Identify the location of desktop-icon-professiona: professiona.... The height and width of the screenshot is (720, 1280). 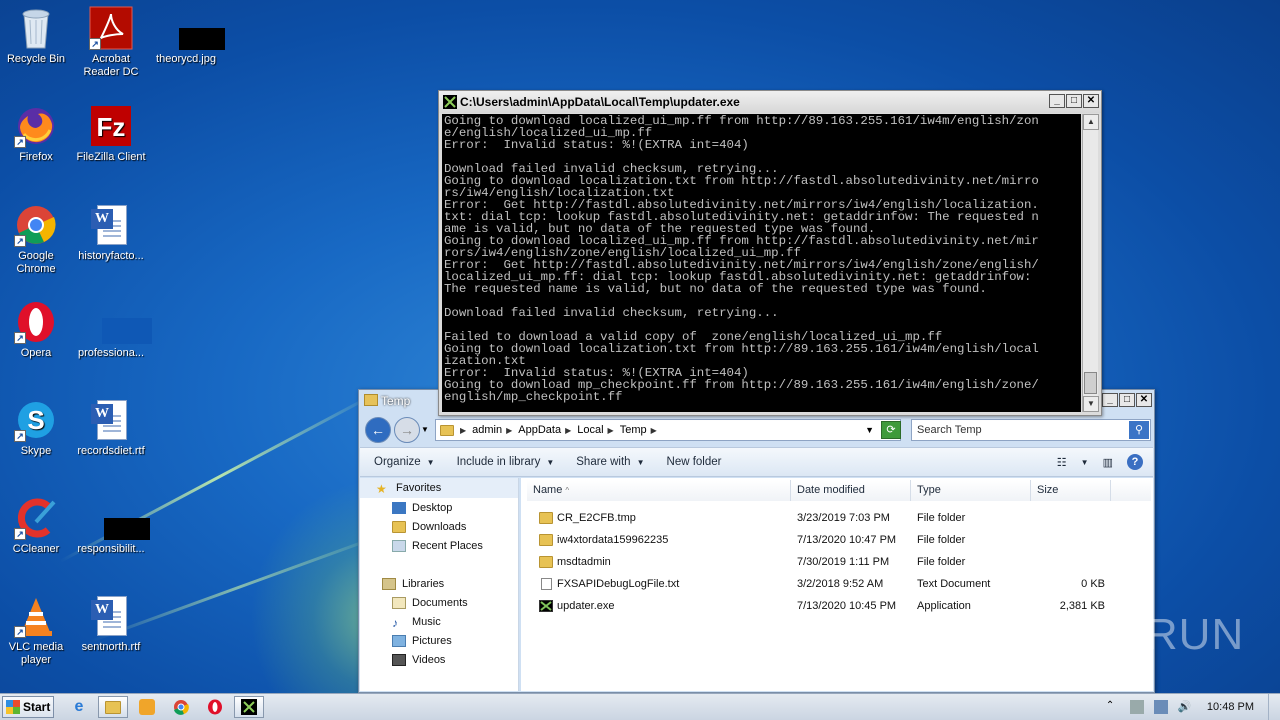
(112, 330).